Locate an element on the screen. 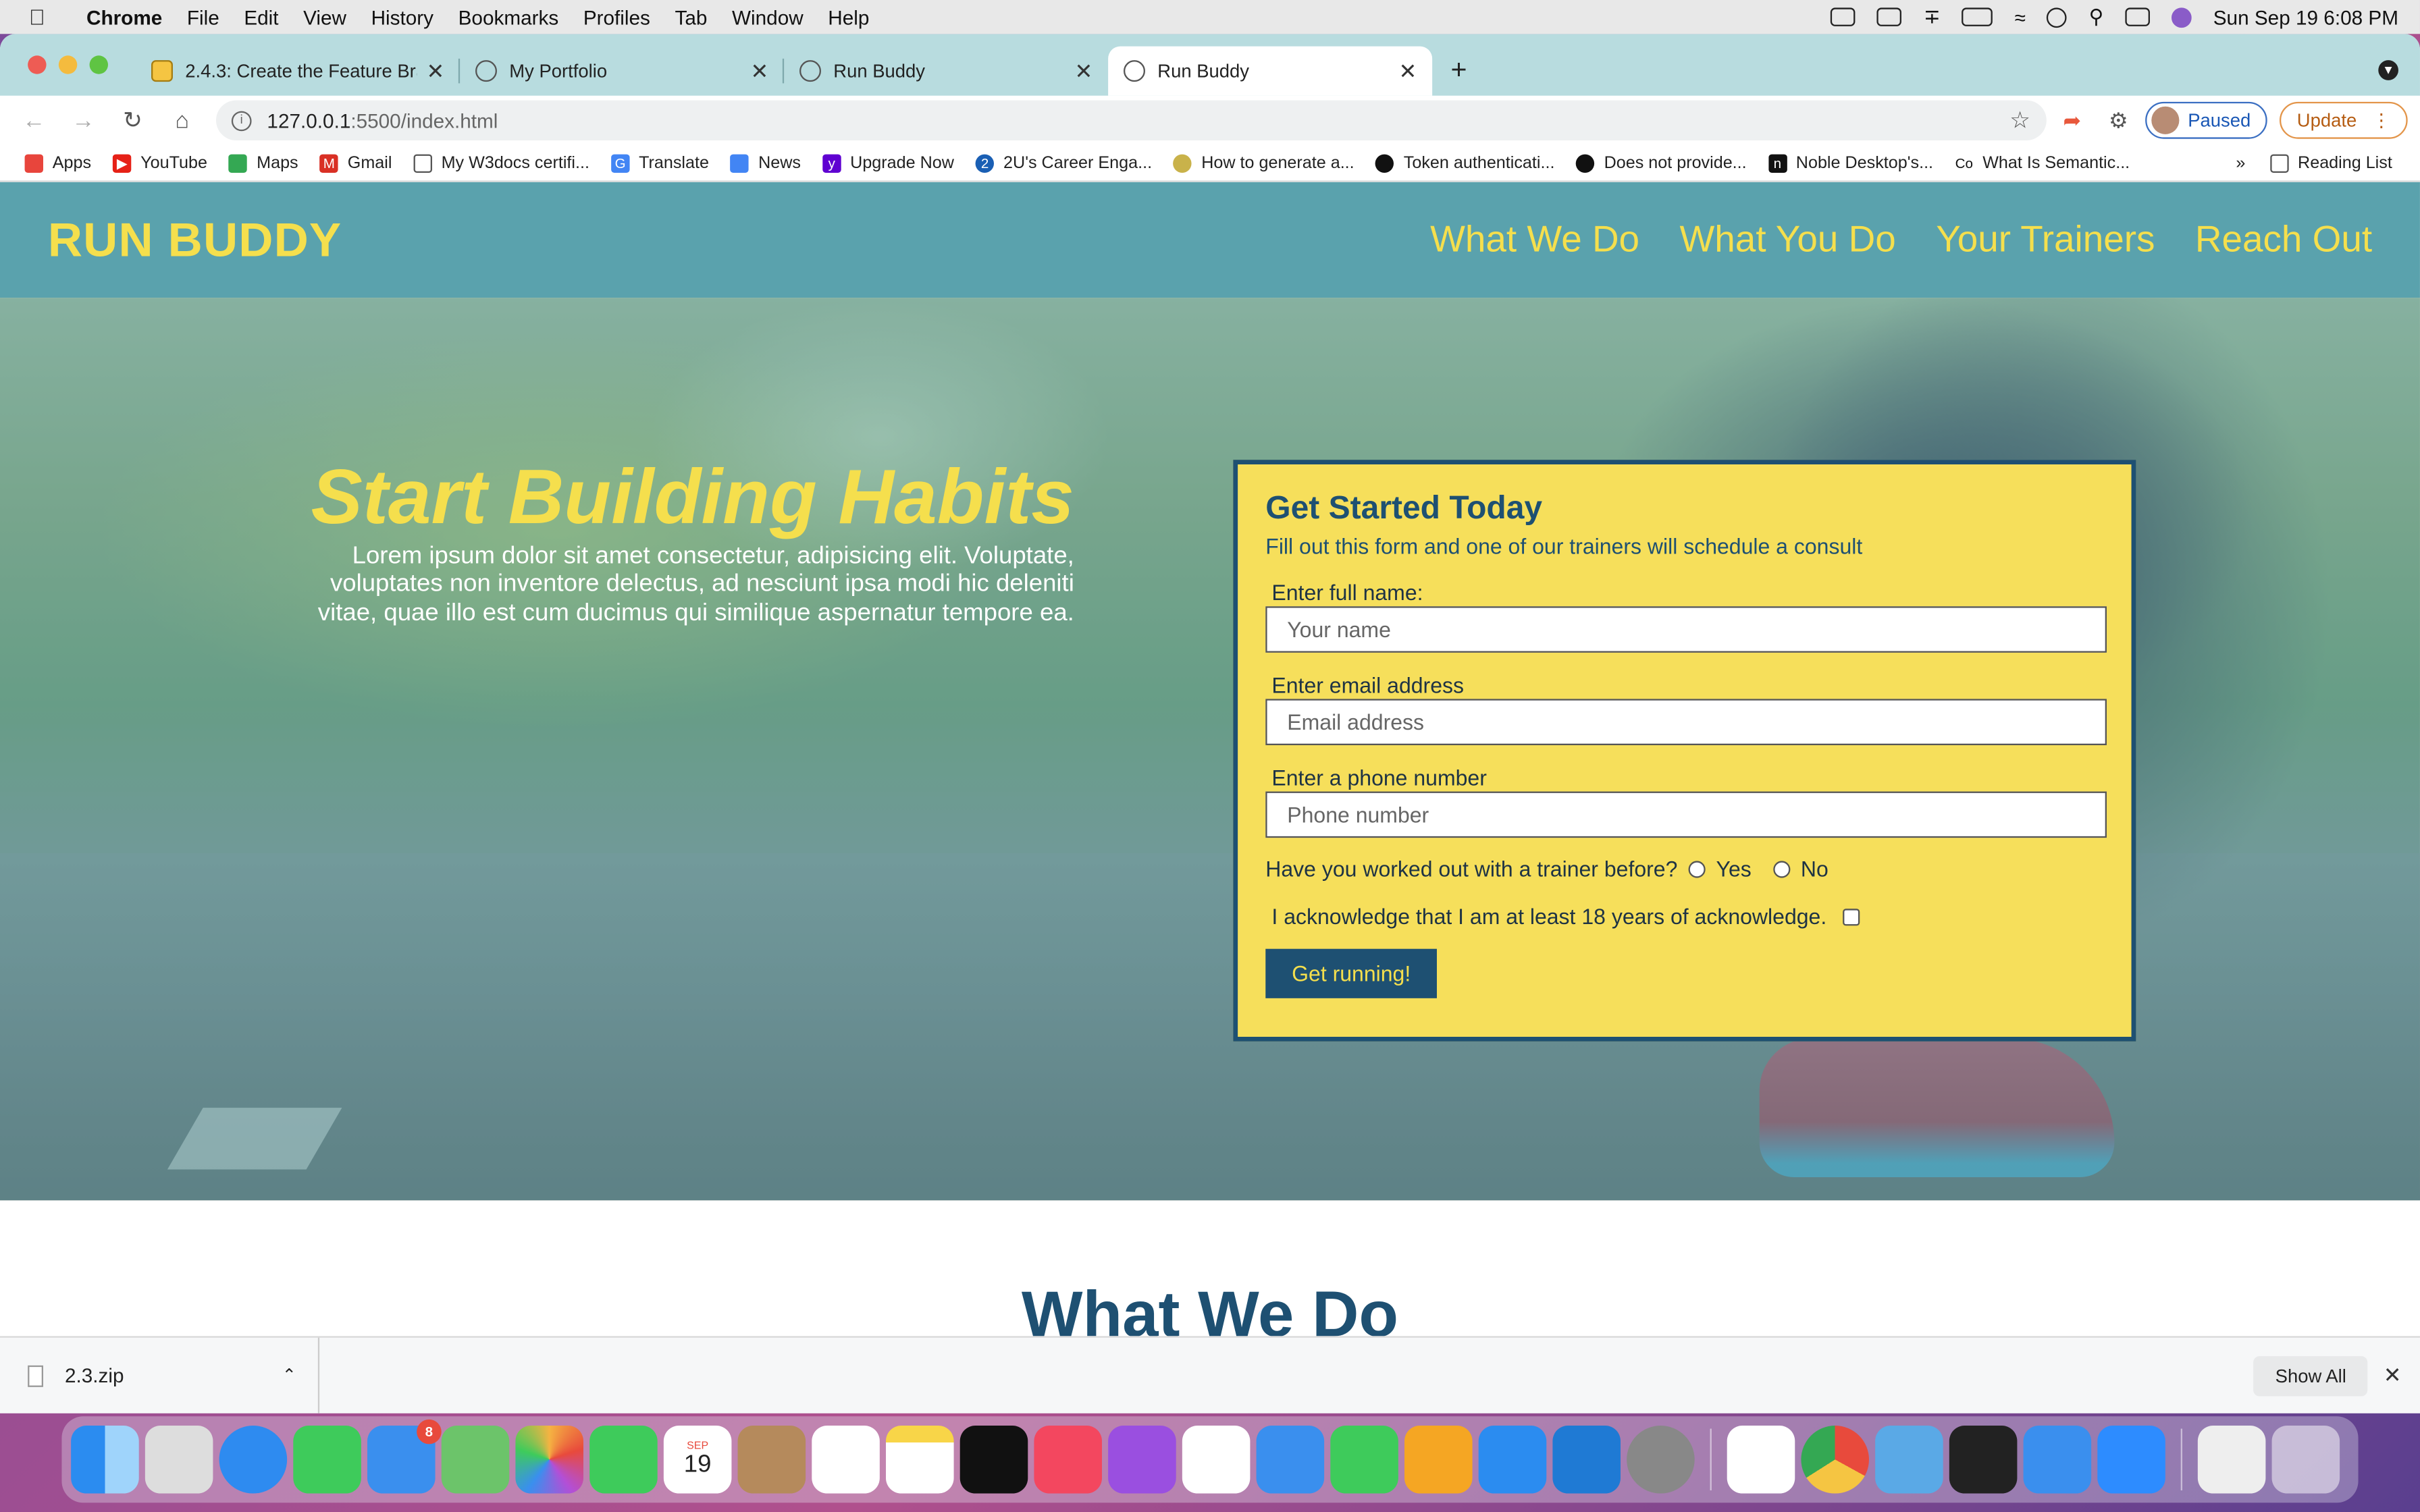  news-icon is located at coordinates (1216, 1459).